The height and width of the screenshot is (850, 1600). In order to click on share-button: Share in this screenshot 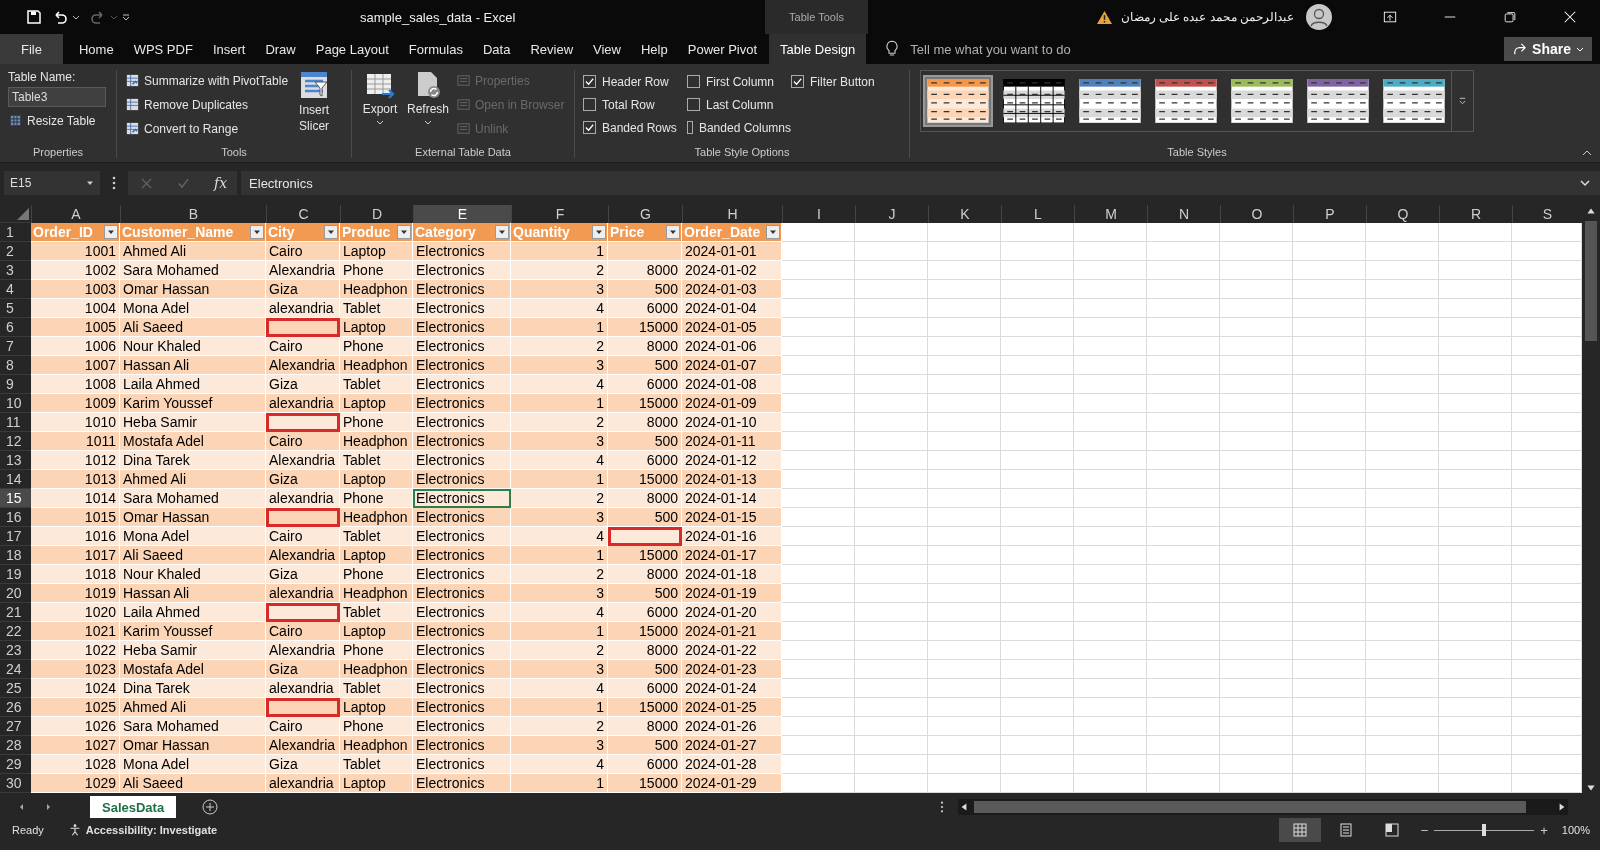, I will do `click(1548, 49)`.